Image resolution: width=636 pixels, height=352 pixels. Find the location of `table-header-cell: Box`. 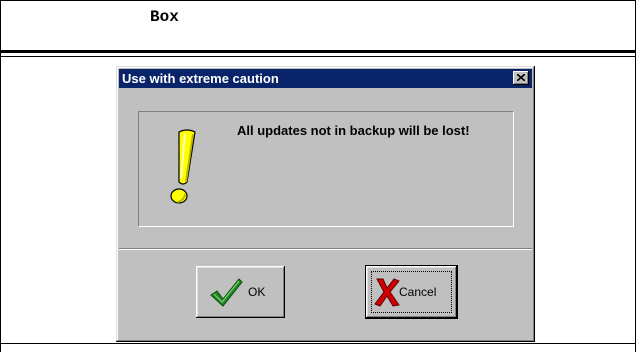

table-header-cell: Box is located at coordinates (318, 26).